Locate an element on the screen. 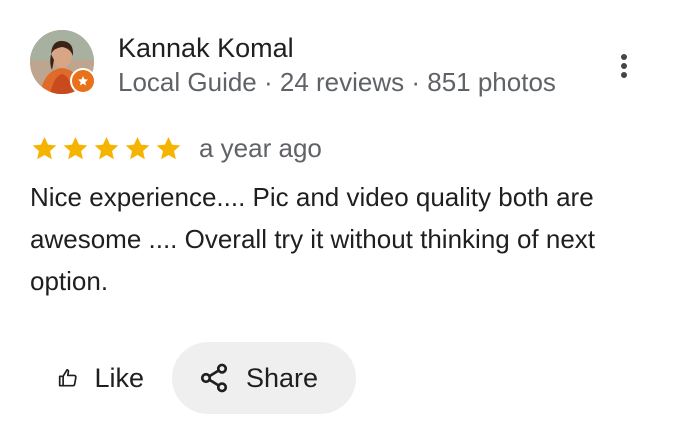 Image resolution: width=676 pixels, height=446 pixels. share-button: Share is located at coordinates (264, 378).